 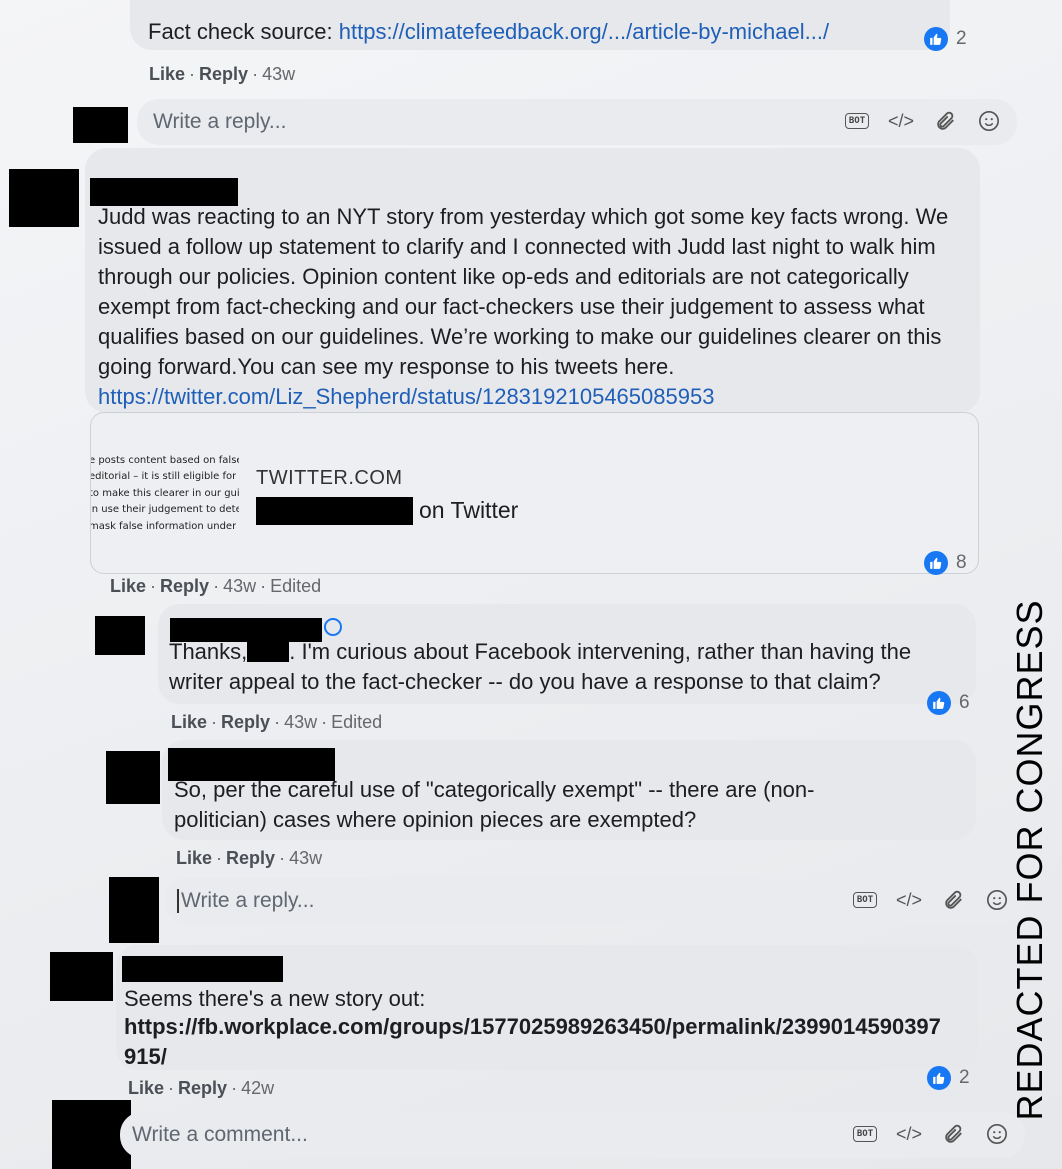 I want to click on reaction-count: 8, so click(x=945, y=563).